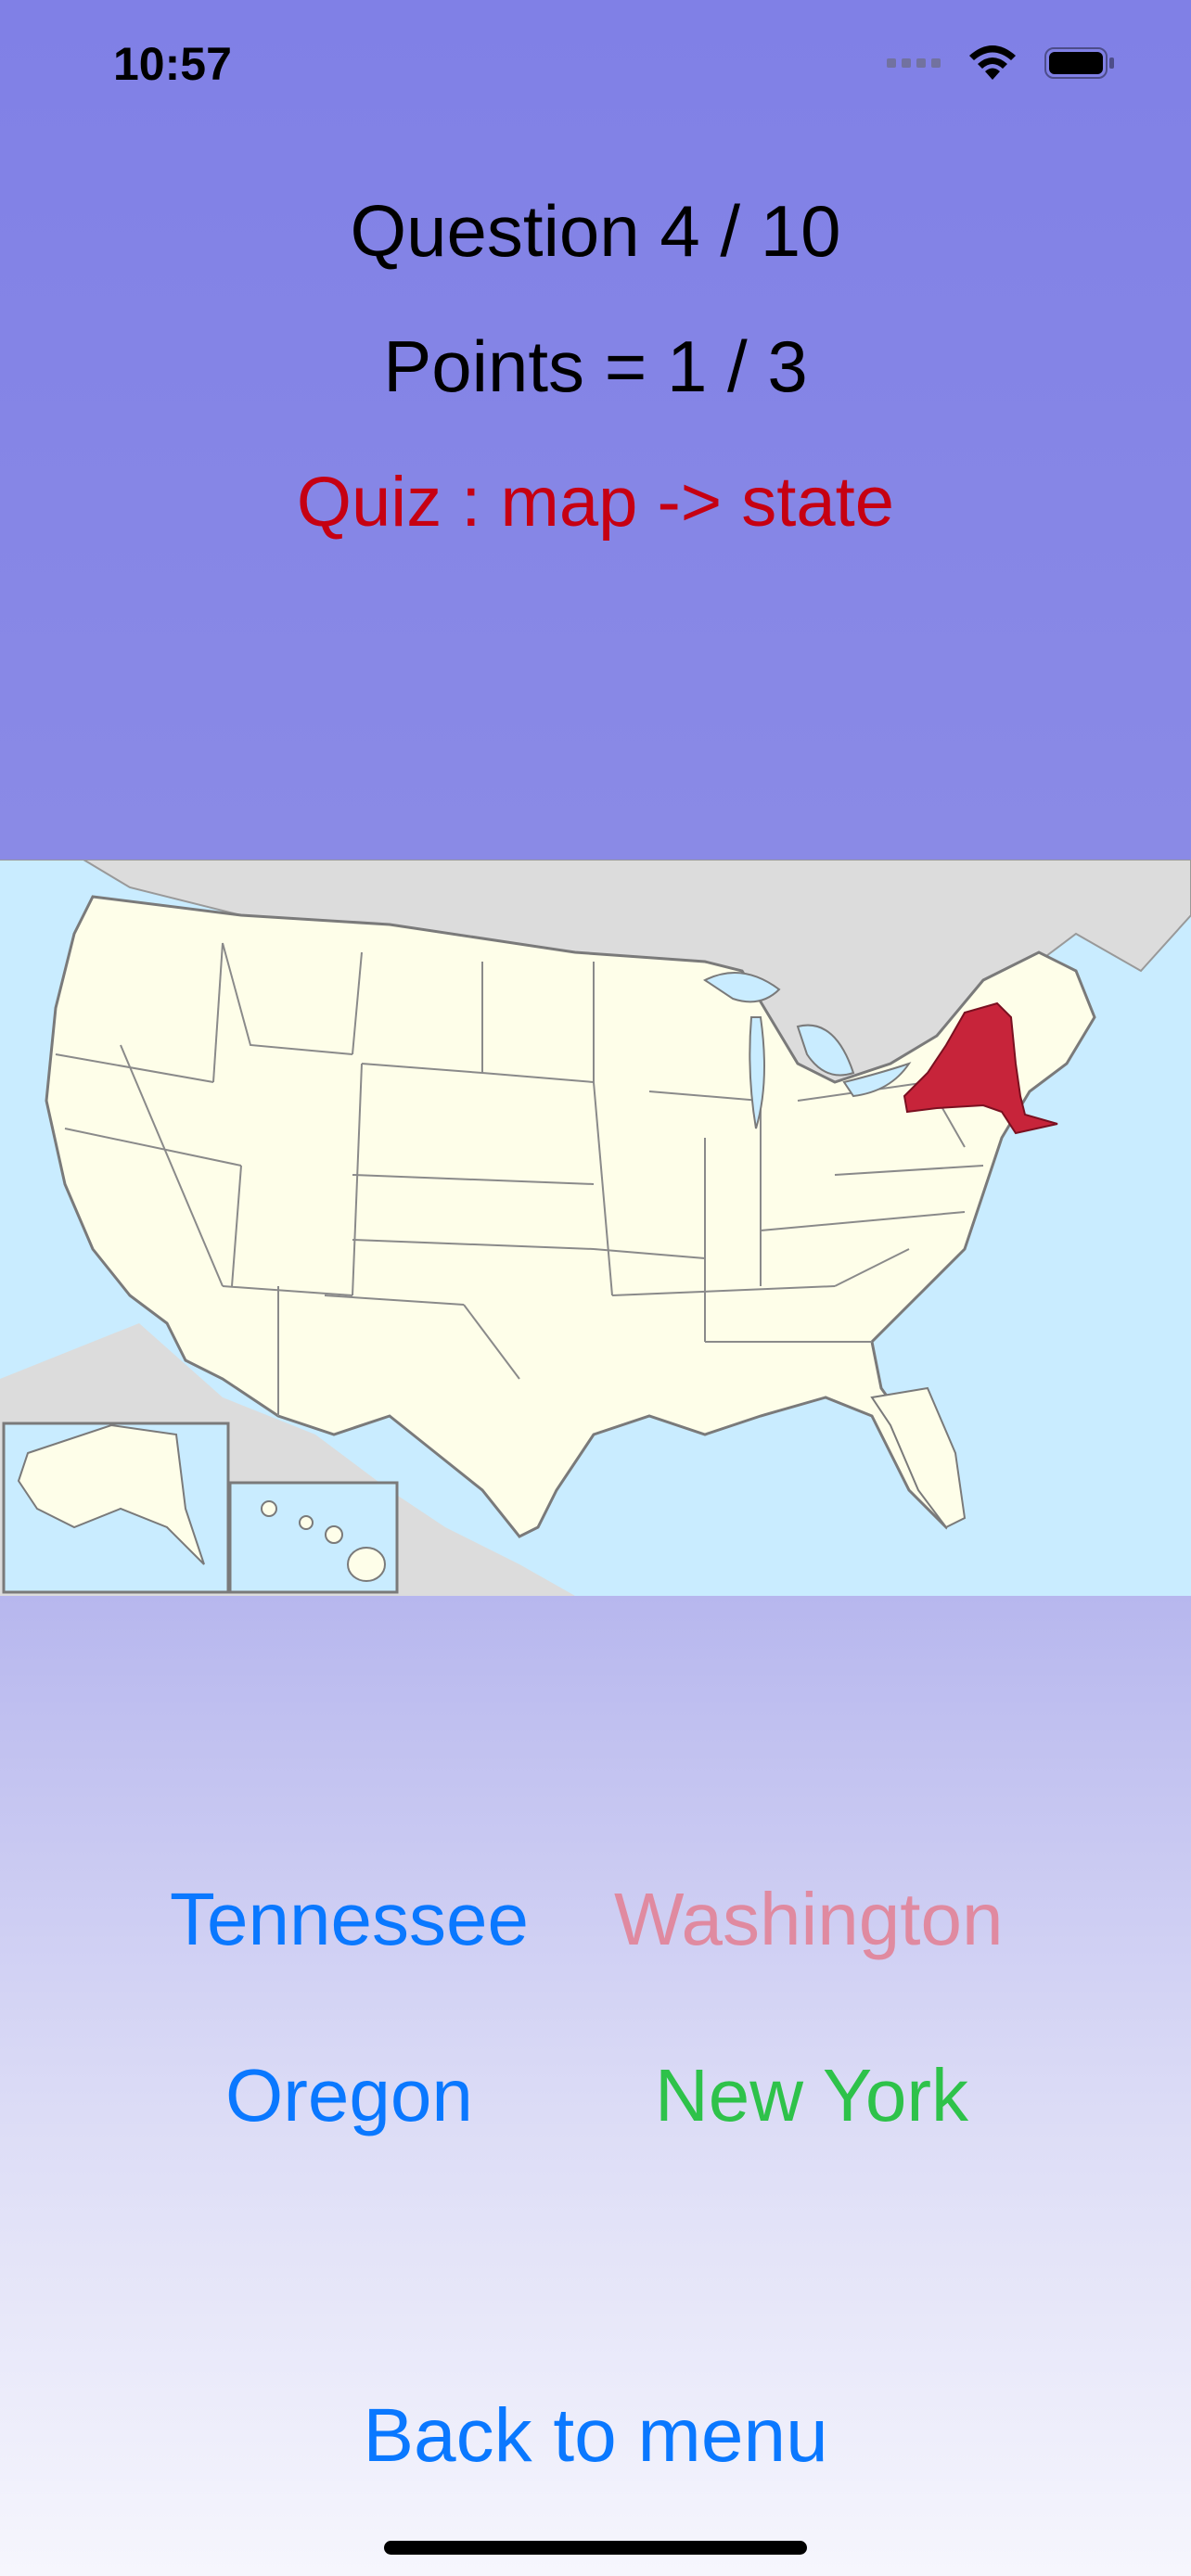  What do you see at coordinates (595, 2003) in the screenshot?
I see `answer-grid: Tennessee Washington Oregon New York` at bounding box center [595, 2003].